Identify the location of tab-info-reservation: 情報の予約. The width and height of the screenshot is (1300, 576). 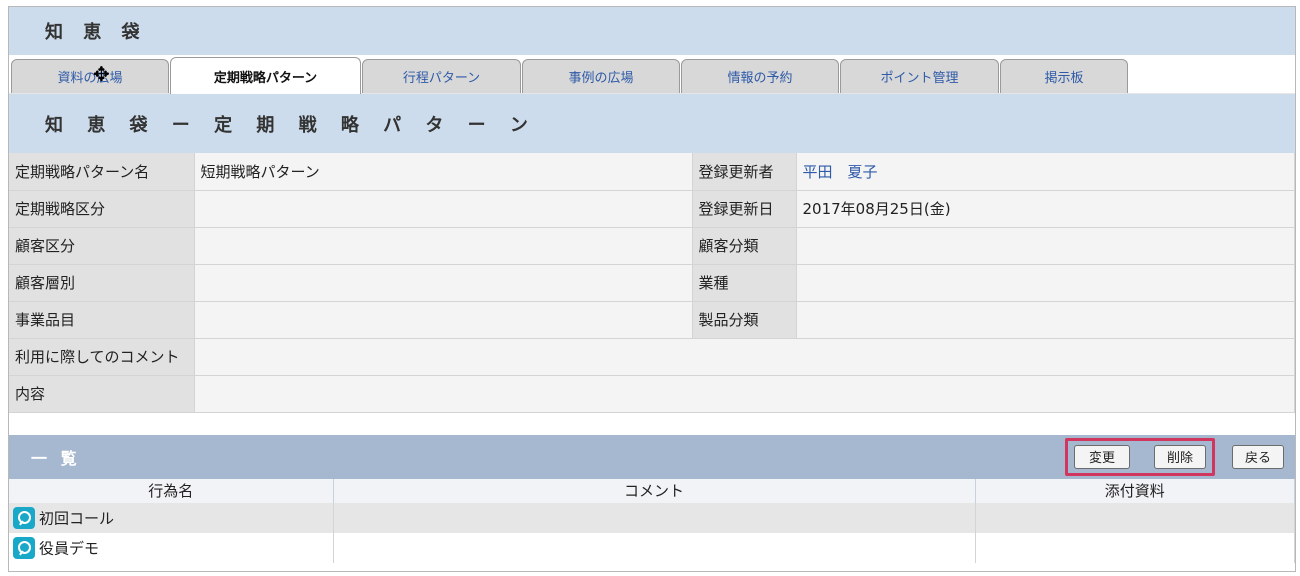
(760, 76).